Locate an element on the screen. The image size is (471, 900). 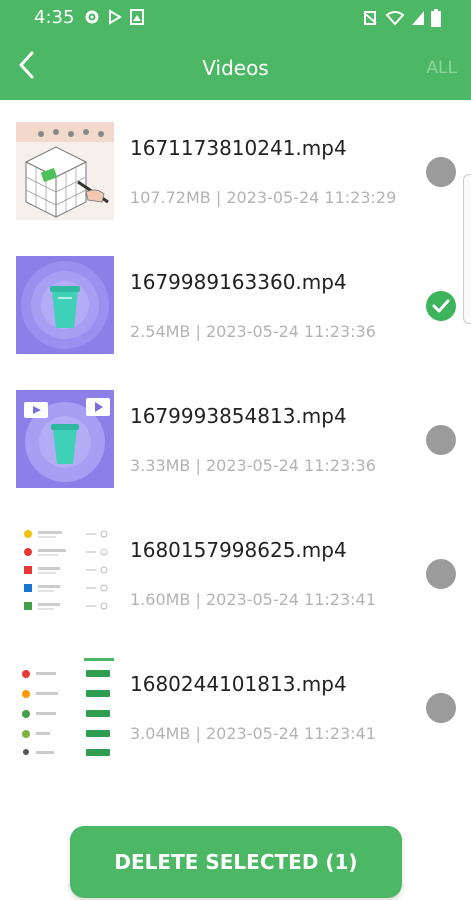
video-meta: 3.33MB | 2023-05-24 11:23:36 is located at coordinates (253, 465).